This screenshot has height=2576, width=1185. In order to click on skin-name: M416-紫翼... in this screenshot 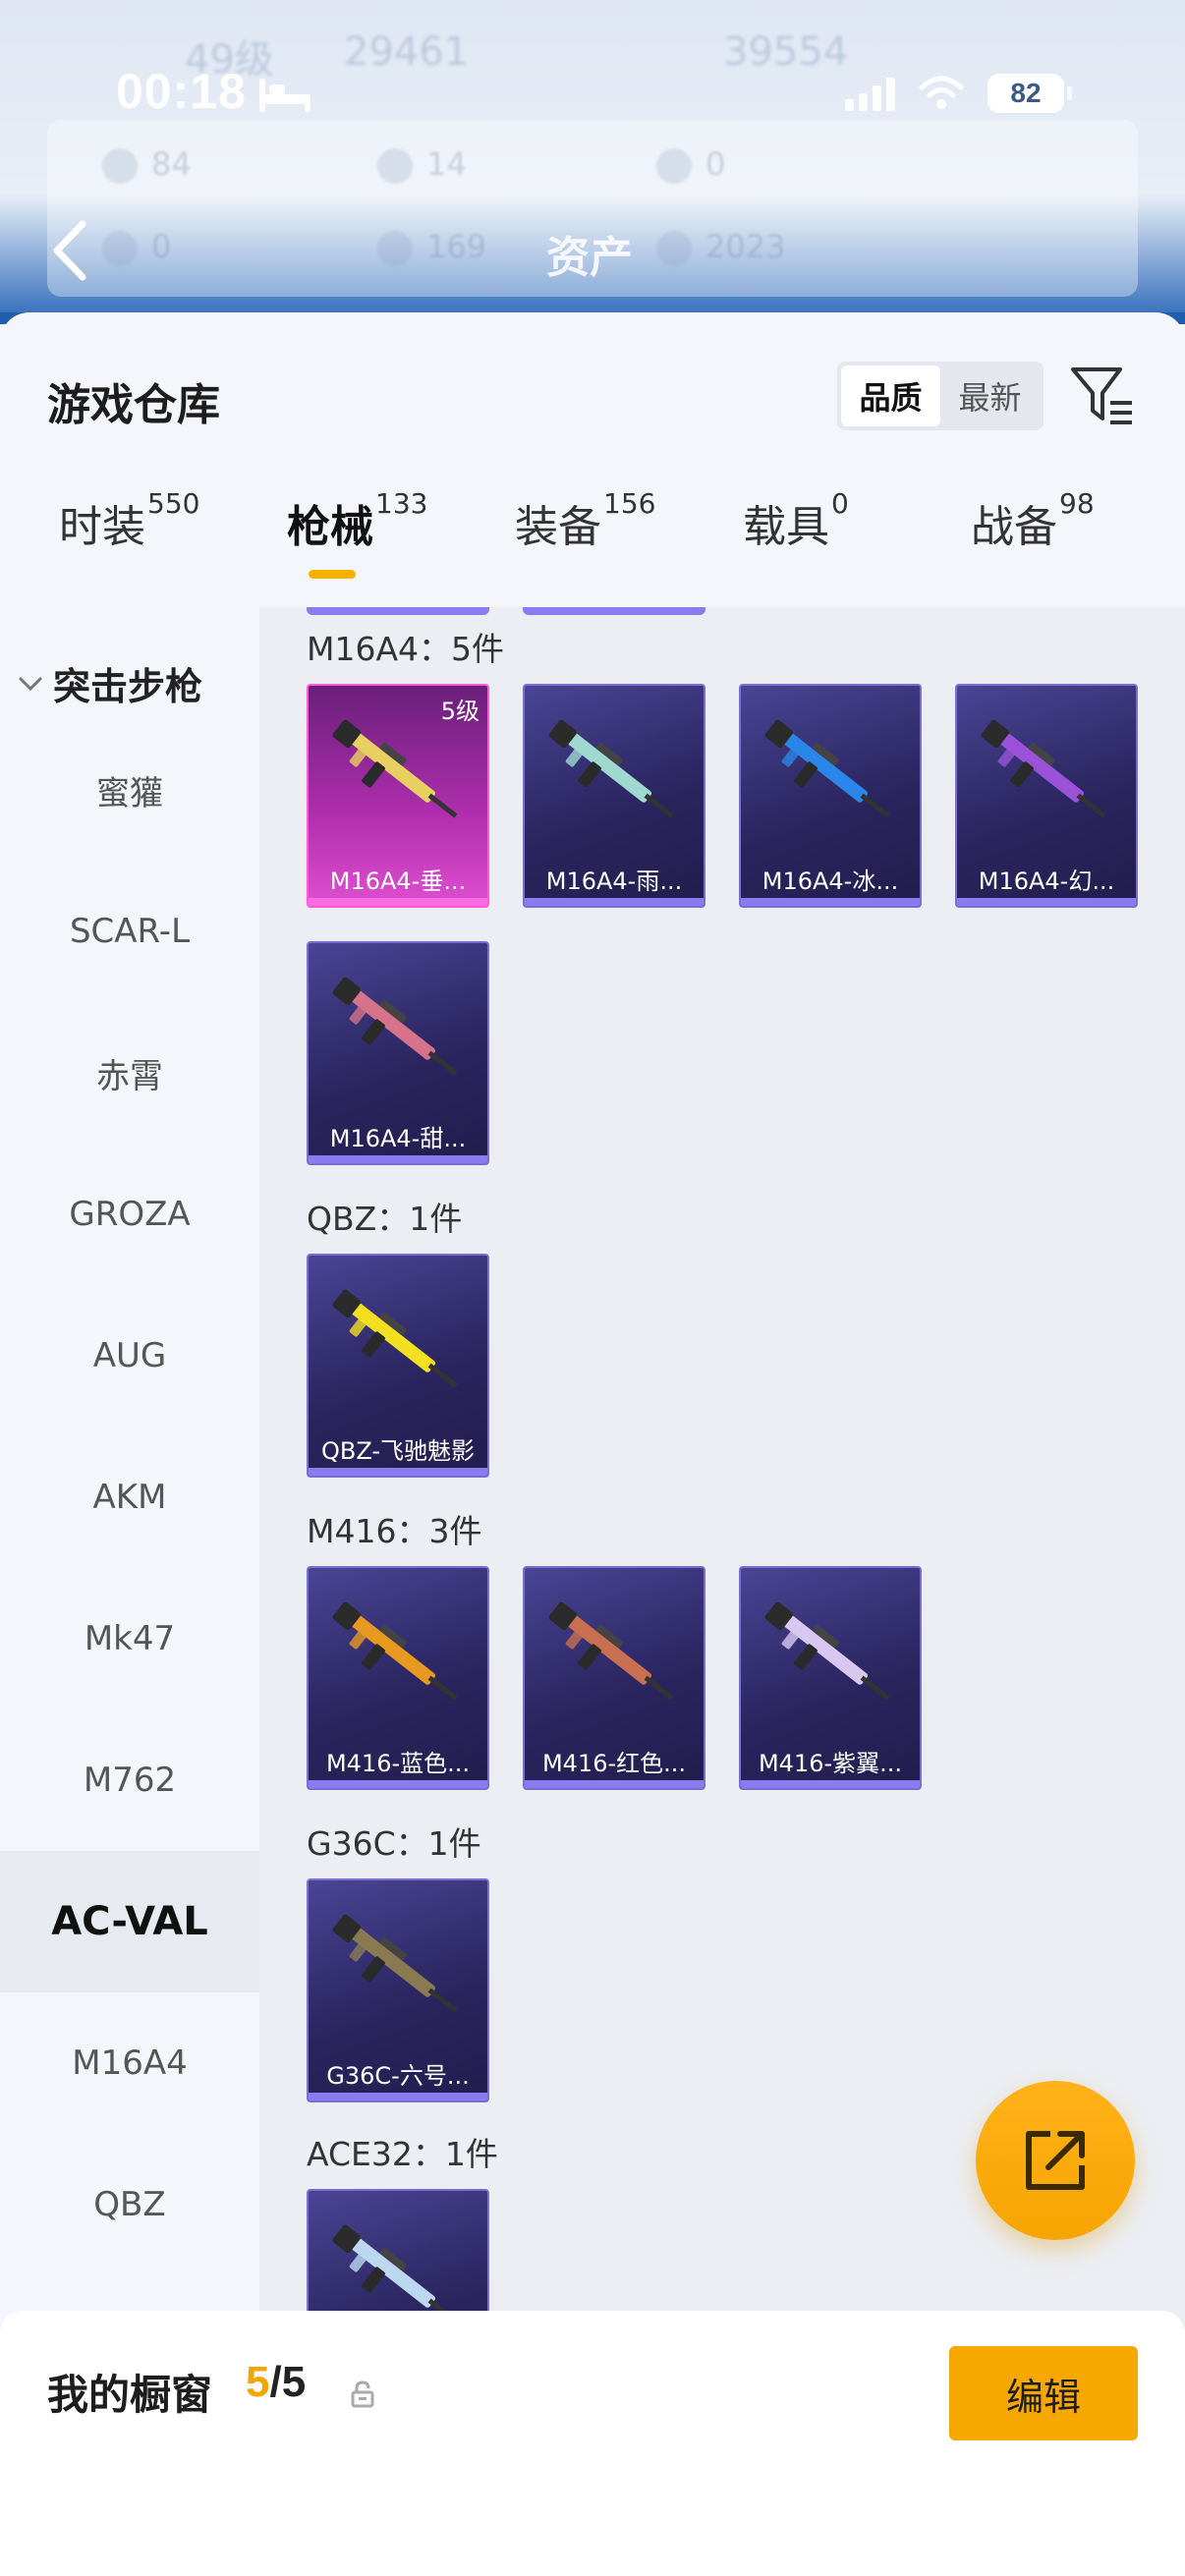, I will do `click(831, 1763)`.